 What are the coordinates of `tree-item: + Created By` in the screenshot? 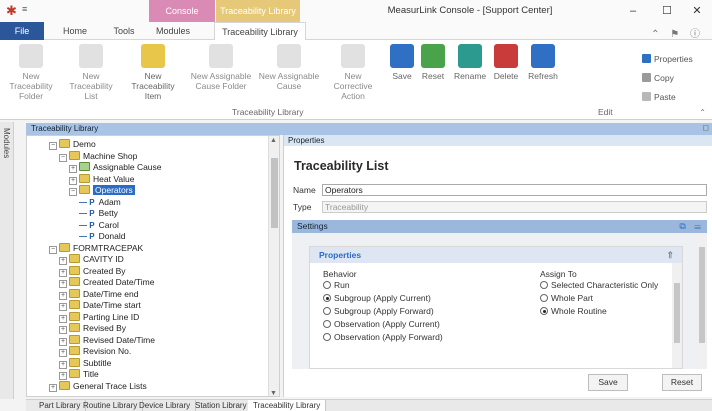 It's located at (92, 271).